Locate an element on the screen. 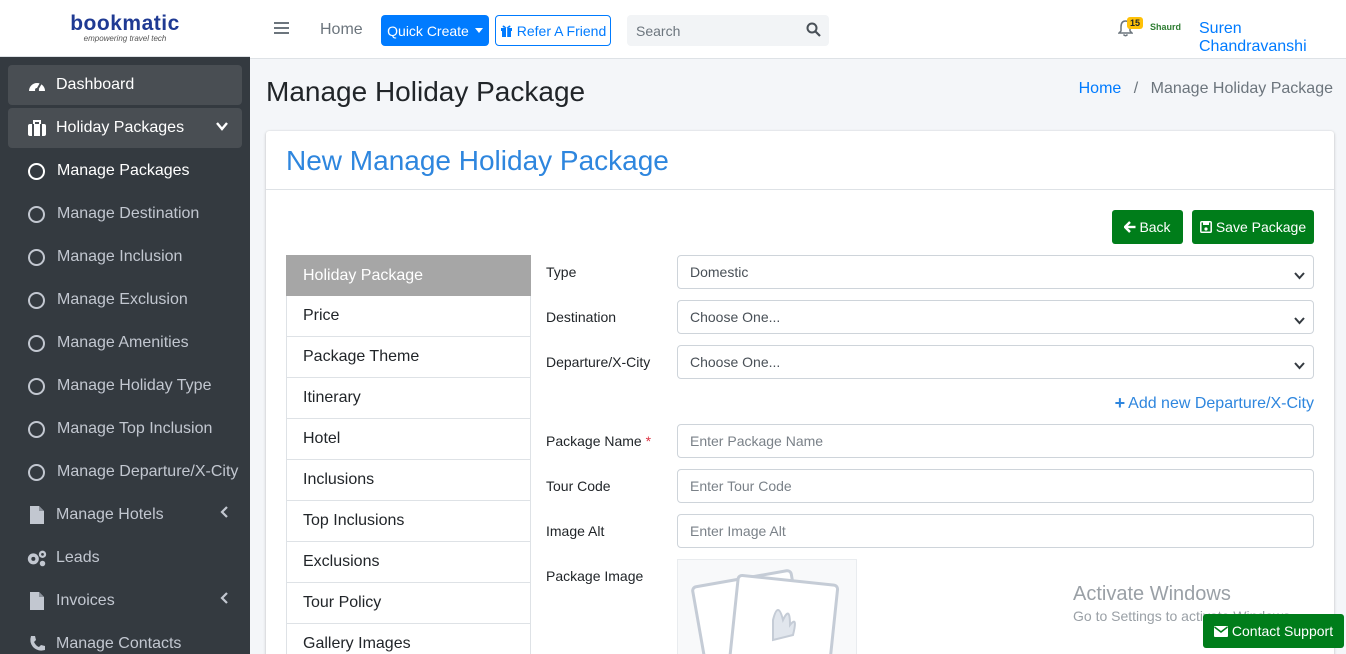 This screenshot has width=1346, height=654. package-name-input is located at coordinates (1001, 441).